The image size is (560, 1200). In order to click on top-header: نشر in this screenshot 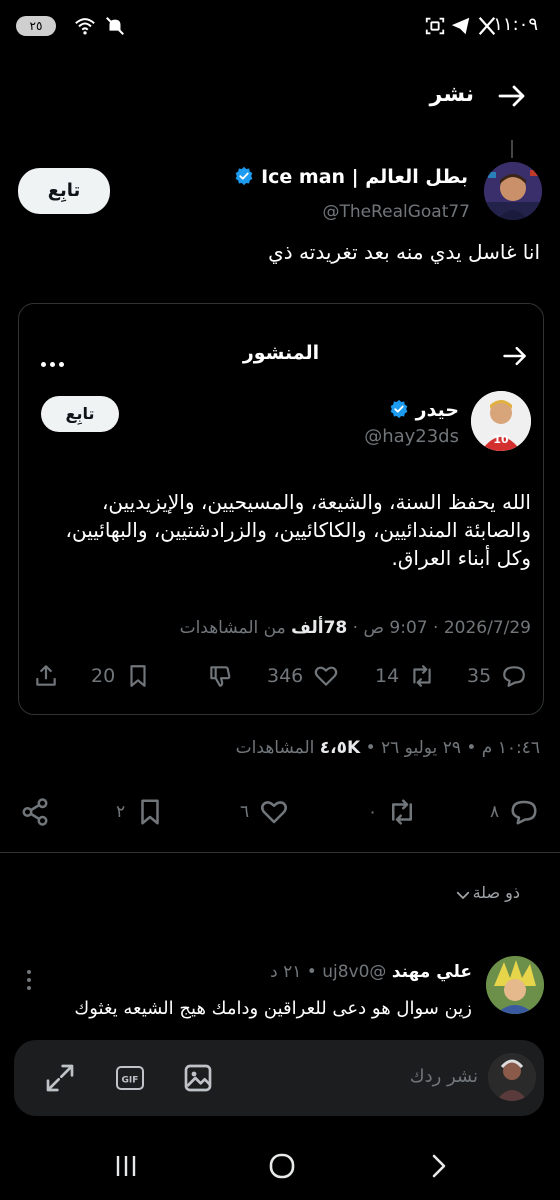, I will do `click(280, 97)`.